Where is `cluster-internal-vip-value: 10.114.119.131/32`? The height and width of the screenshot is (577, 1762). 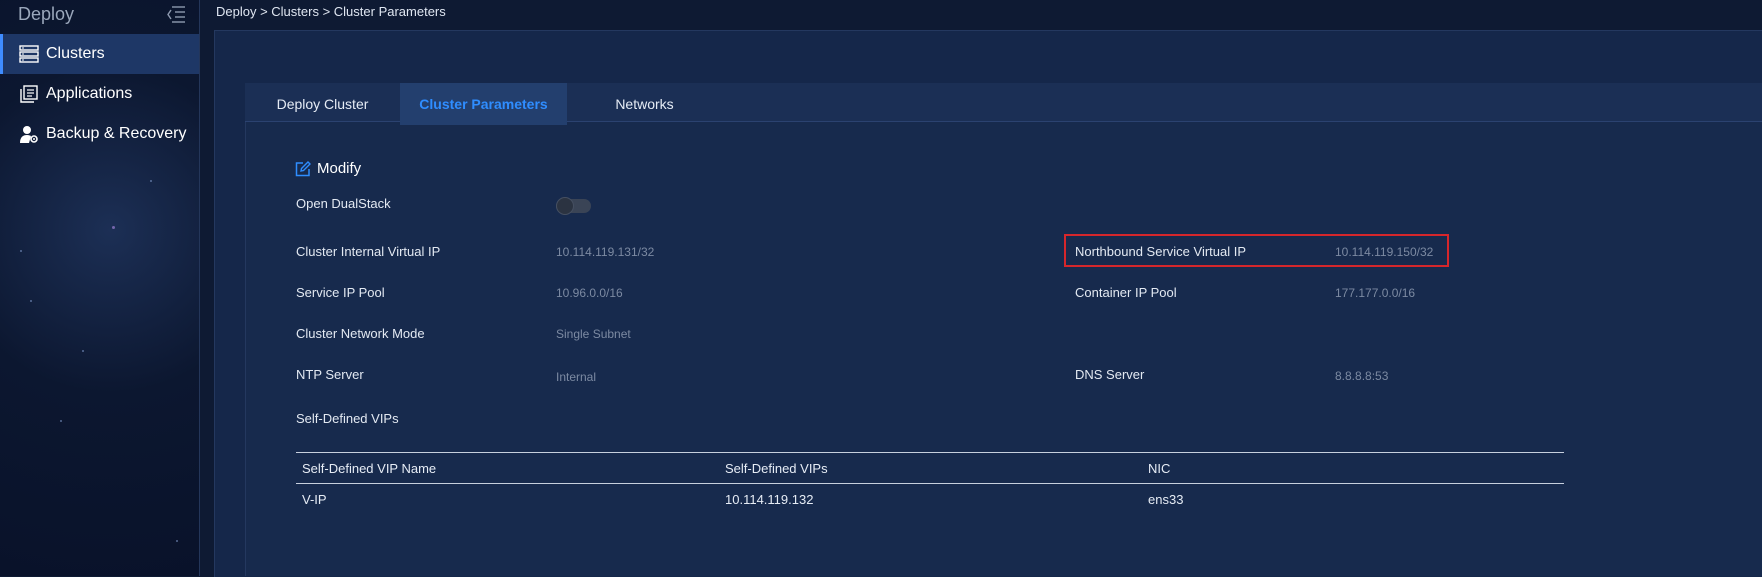 cluster-internal-vip-value: 10.114.119.131/32 is located at coordinates (605, 252).